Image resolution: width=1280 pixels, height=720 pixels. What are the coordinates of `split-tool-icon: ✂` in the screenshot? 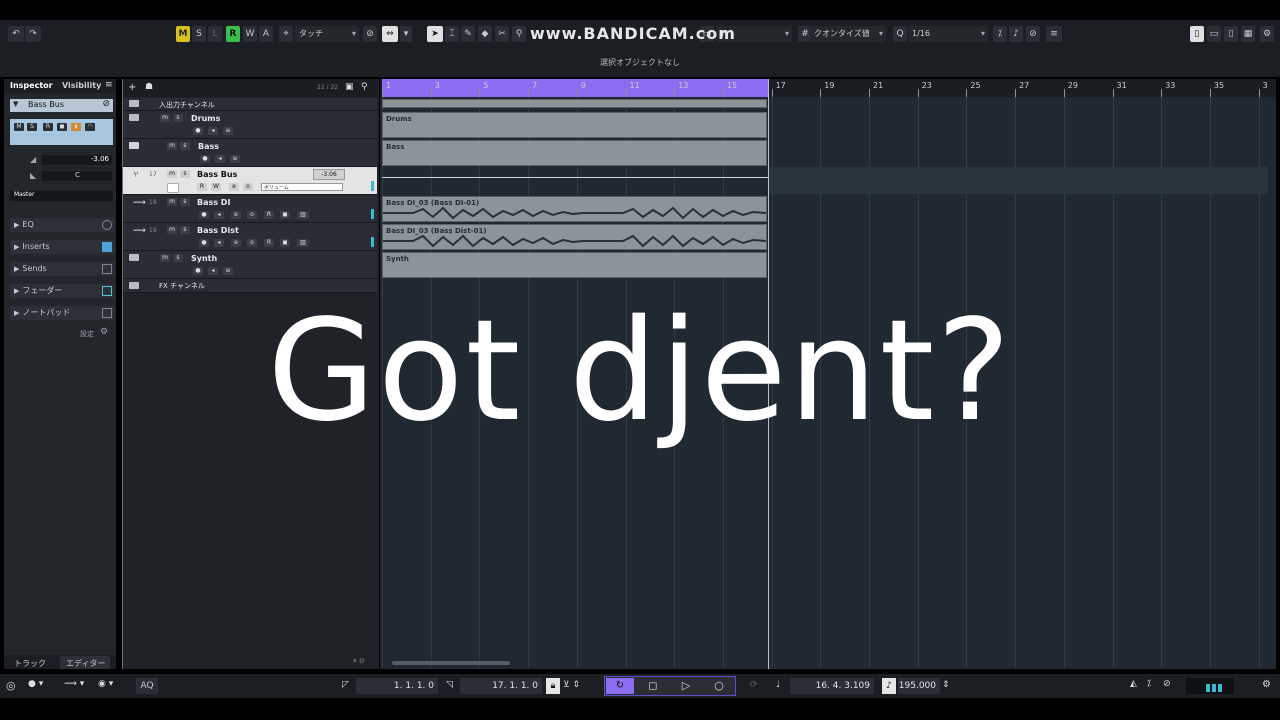 It's located at (502, 34).